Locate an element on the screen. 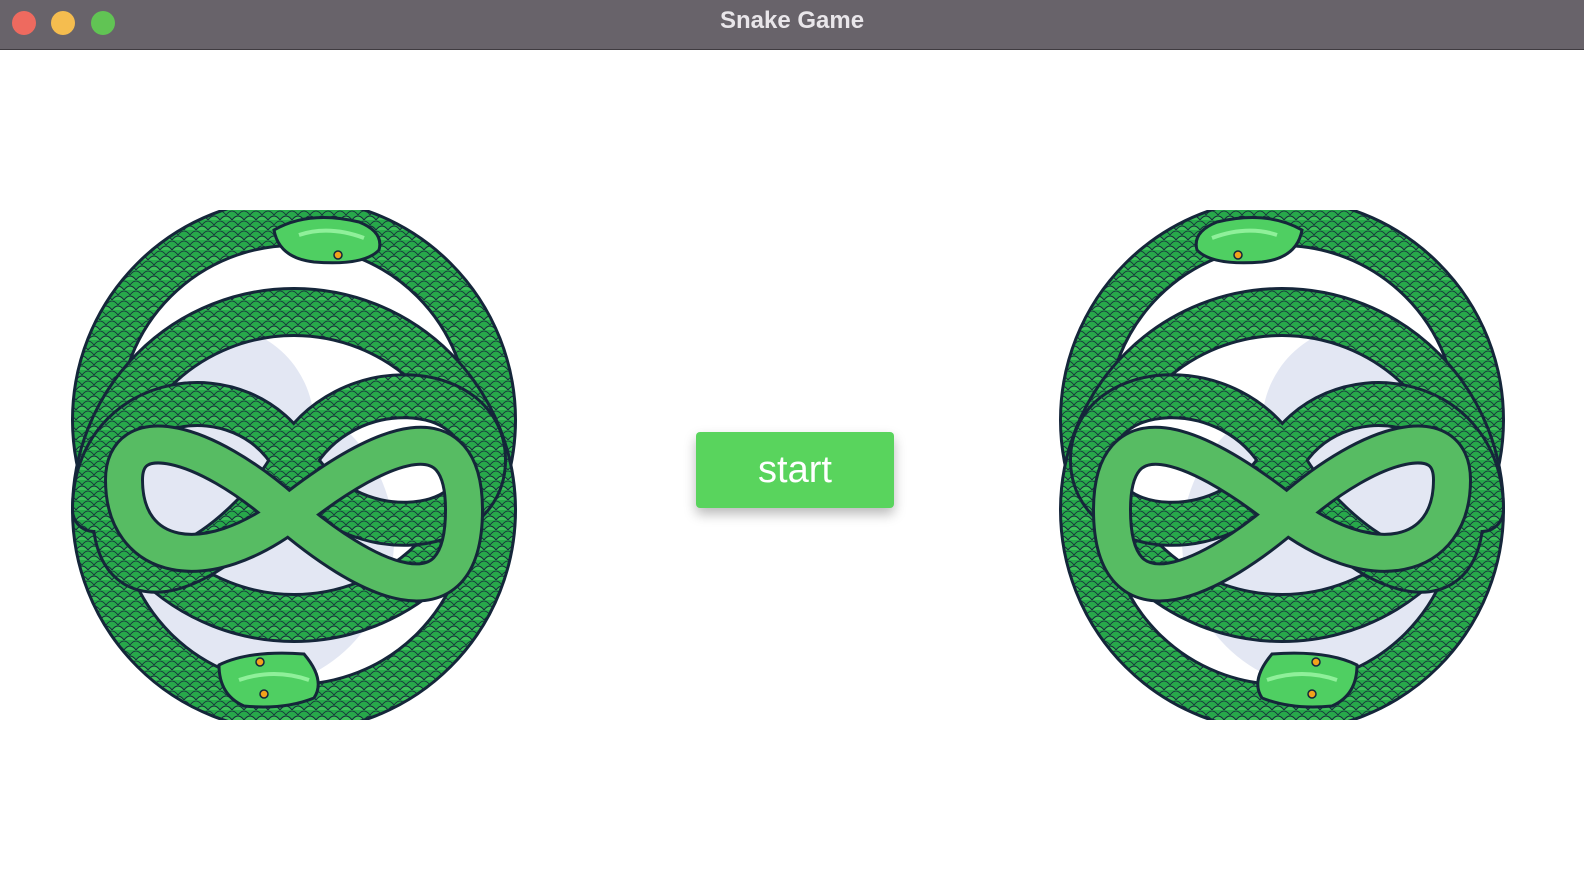  window-title: Snake Game is located at coordinates (792, 20).